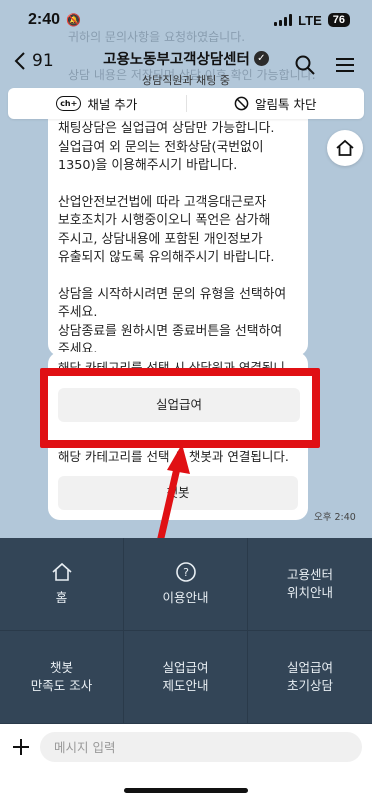  I want to click on menu-label: 이용안내, so click(185, 597).